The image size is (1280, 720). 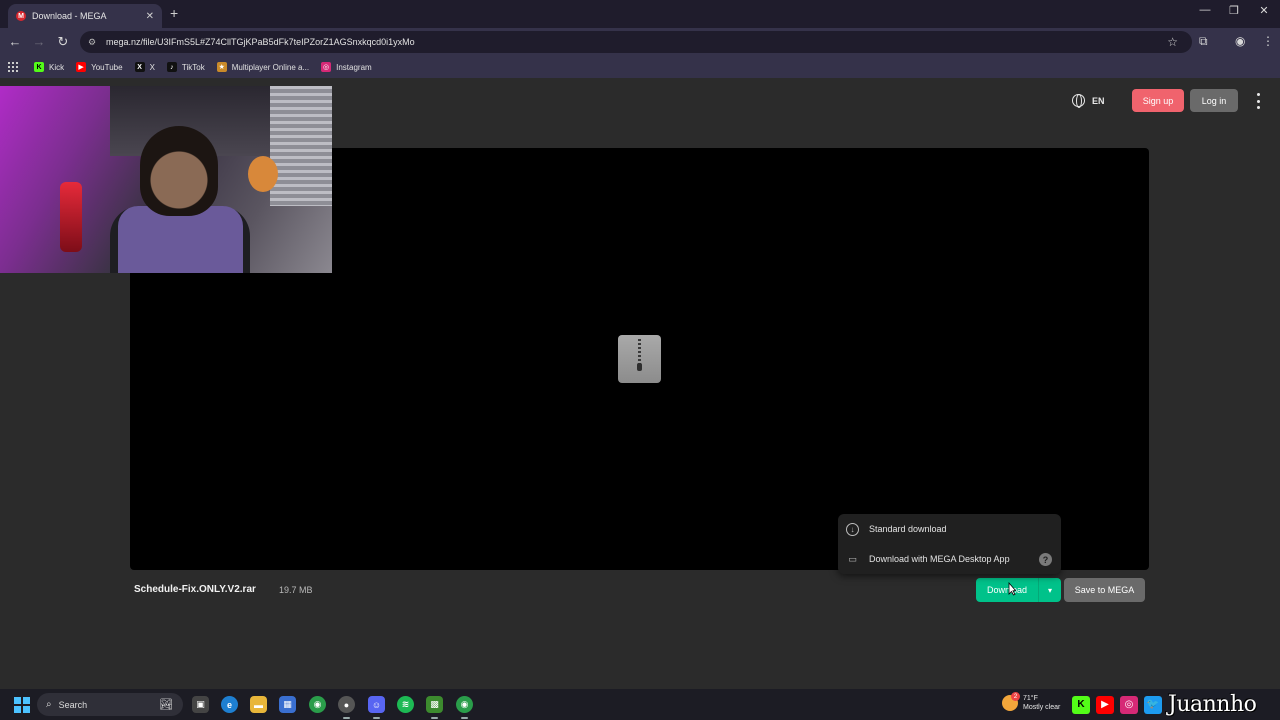 I want to click on weather-widget: 2 71°F Mostly clear, so click(x=1031, y=702).